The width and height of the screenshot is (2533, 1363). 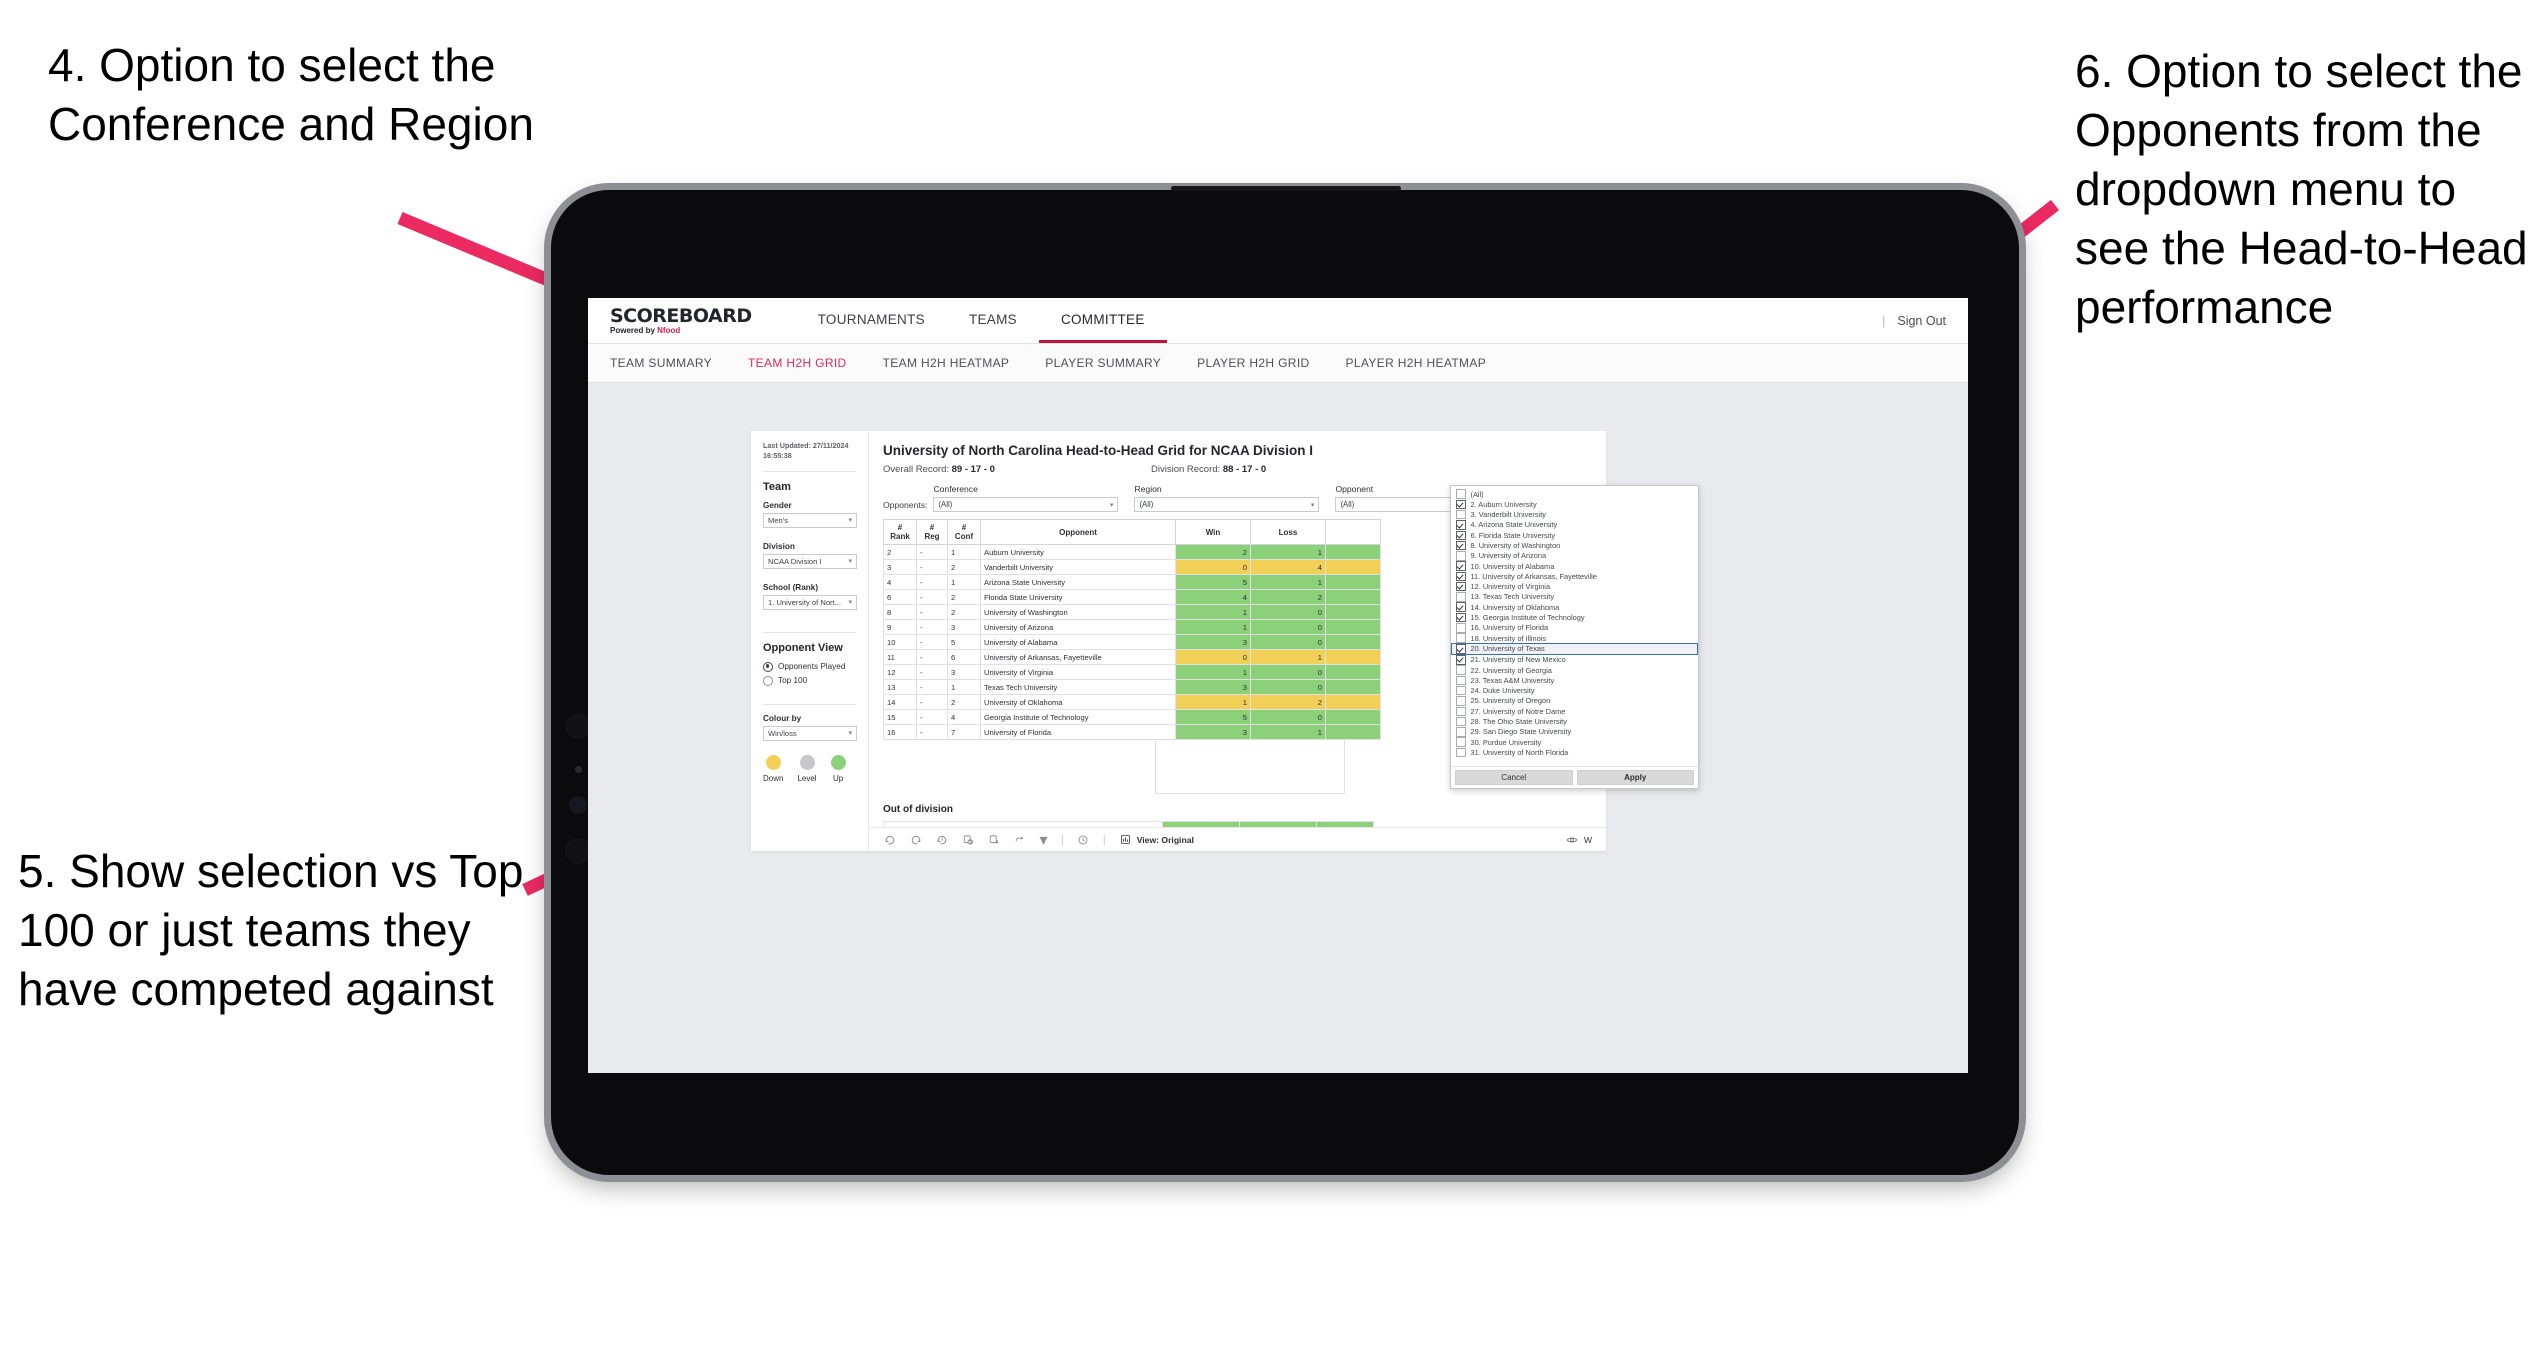 What do you see at coordinates (1132, 582) in the screenshot?
I see `table-row: 4-1 Arizona State University 5 1` at bounding box center [1132, 582].